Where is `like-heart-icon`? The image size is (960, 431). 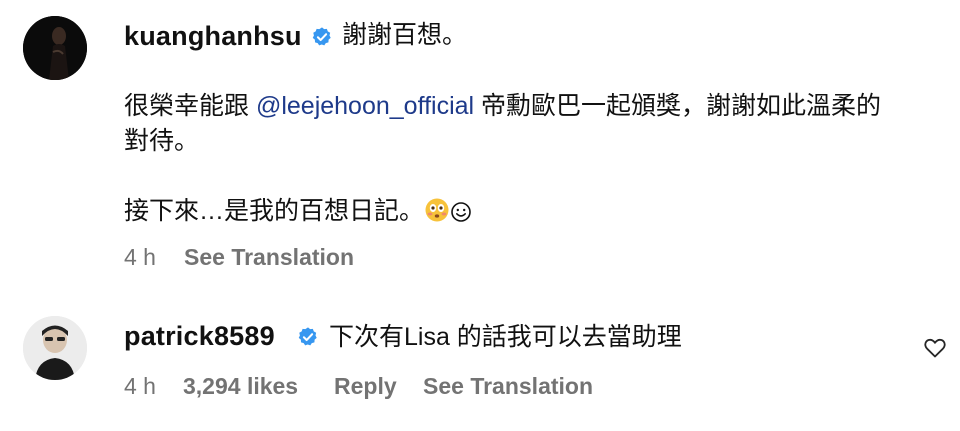
like-heart-icon is located at coordinates (935, 348).